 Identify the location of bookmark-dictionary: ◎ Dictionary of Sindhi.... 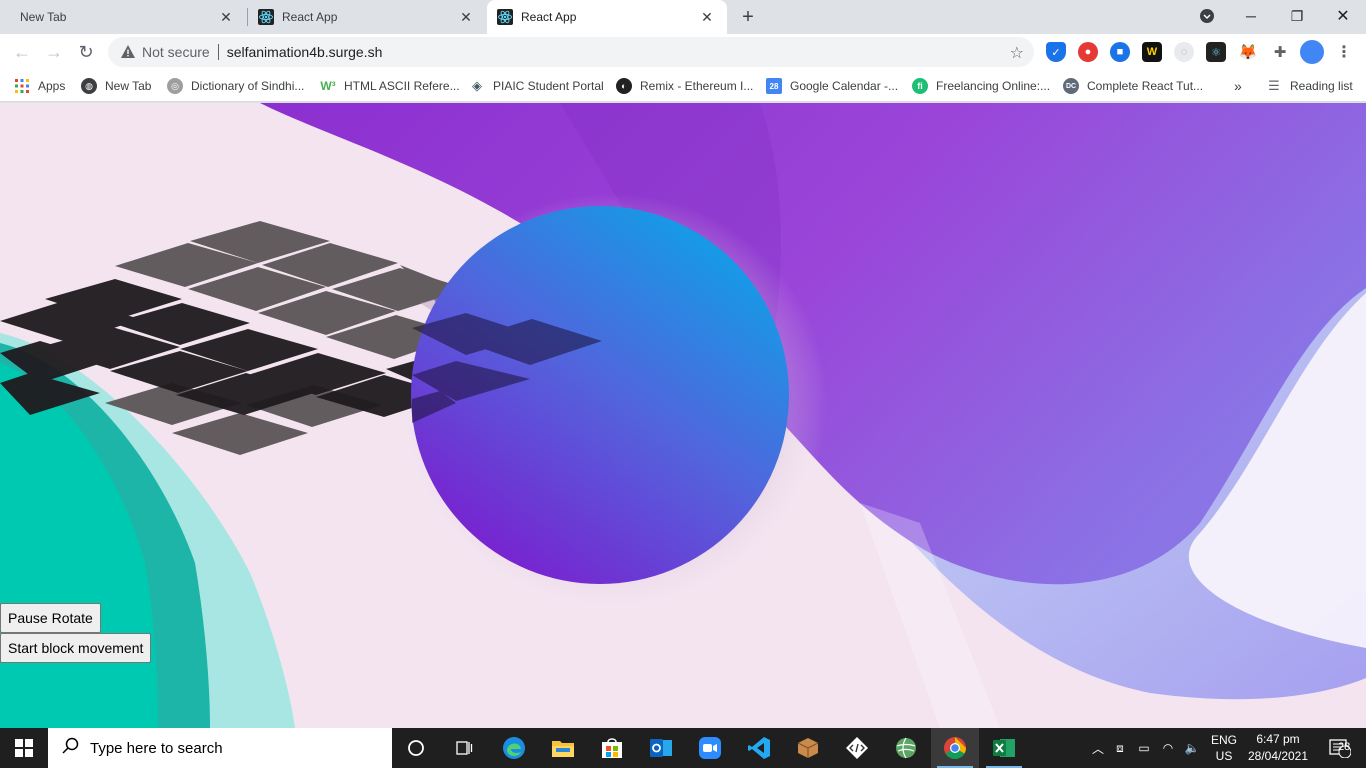
(235, 86).